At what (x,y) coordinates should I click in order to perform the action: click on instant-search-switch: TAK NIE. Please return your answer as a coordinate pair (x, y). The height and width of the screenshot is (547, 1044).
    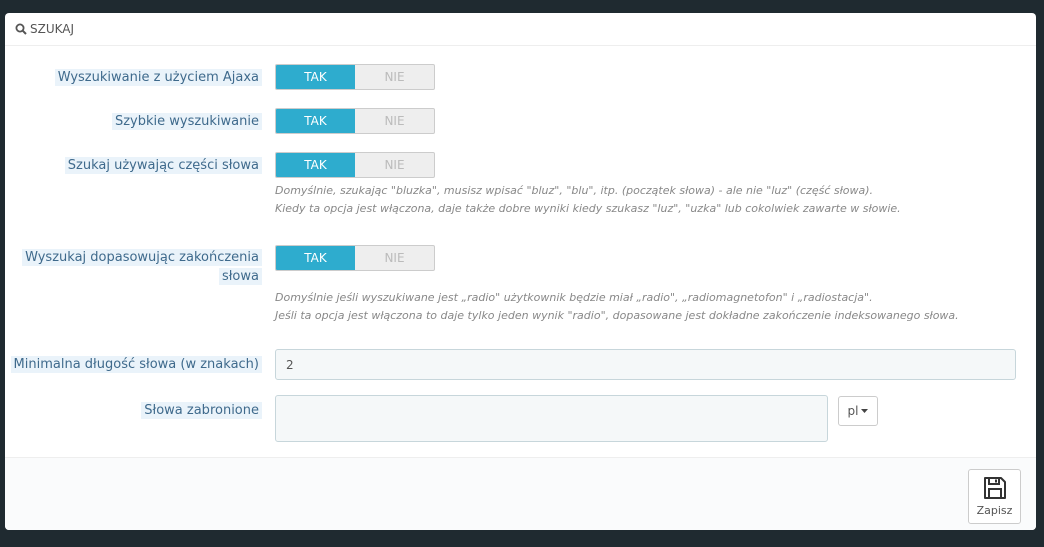
    Looking at the image, I should click on (355, 121).